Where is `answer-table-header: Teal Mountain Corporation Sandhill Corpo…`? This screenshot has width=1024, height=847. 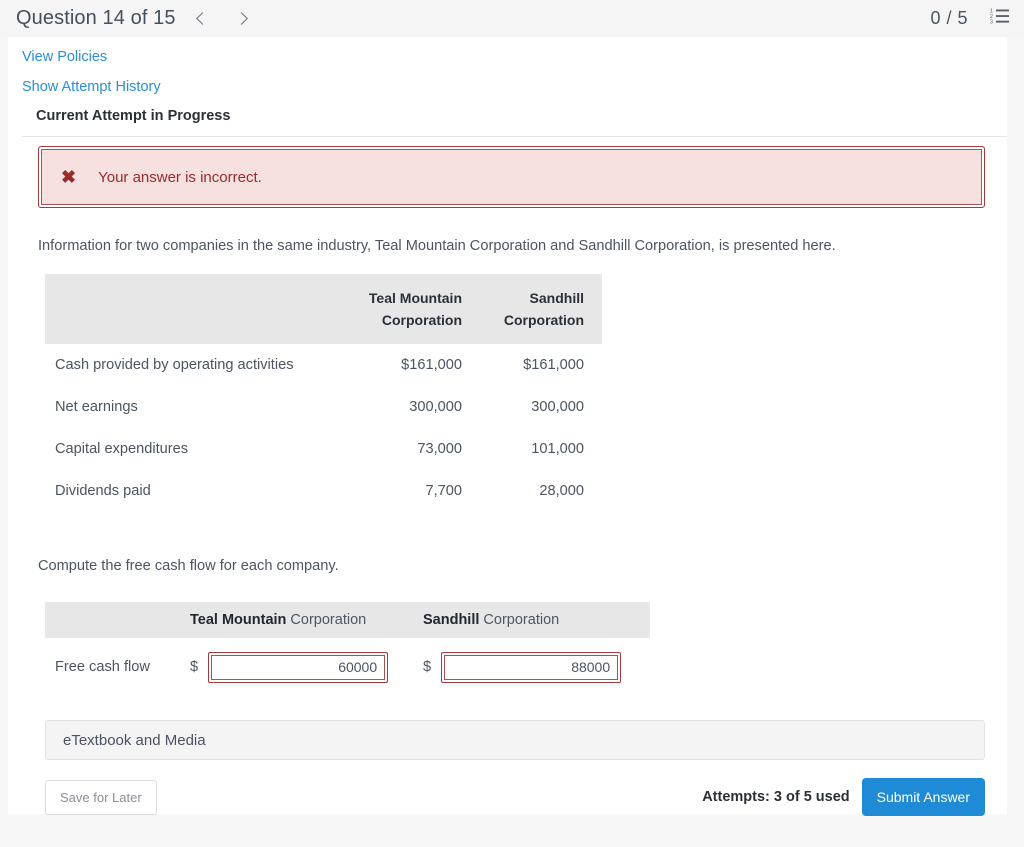 answer-table-header: Teal Mountain Corporation Sandhill Corpo… is located at coordinates (347, 620).